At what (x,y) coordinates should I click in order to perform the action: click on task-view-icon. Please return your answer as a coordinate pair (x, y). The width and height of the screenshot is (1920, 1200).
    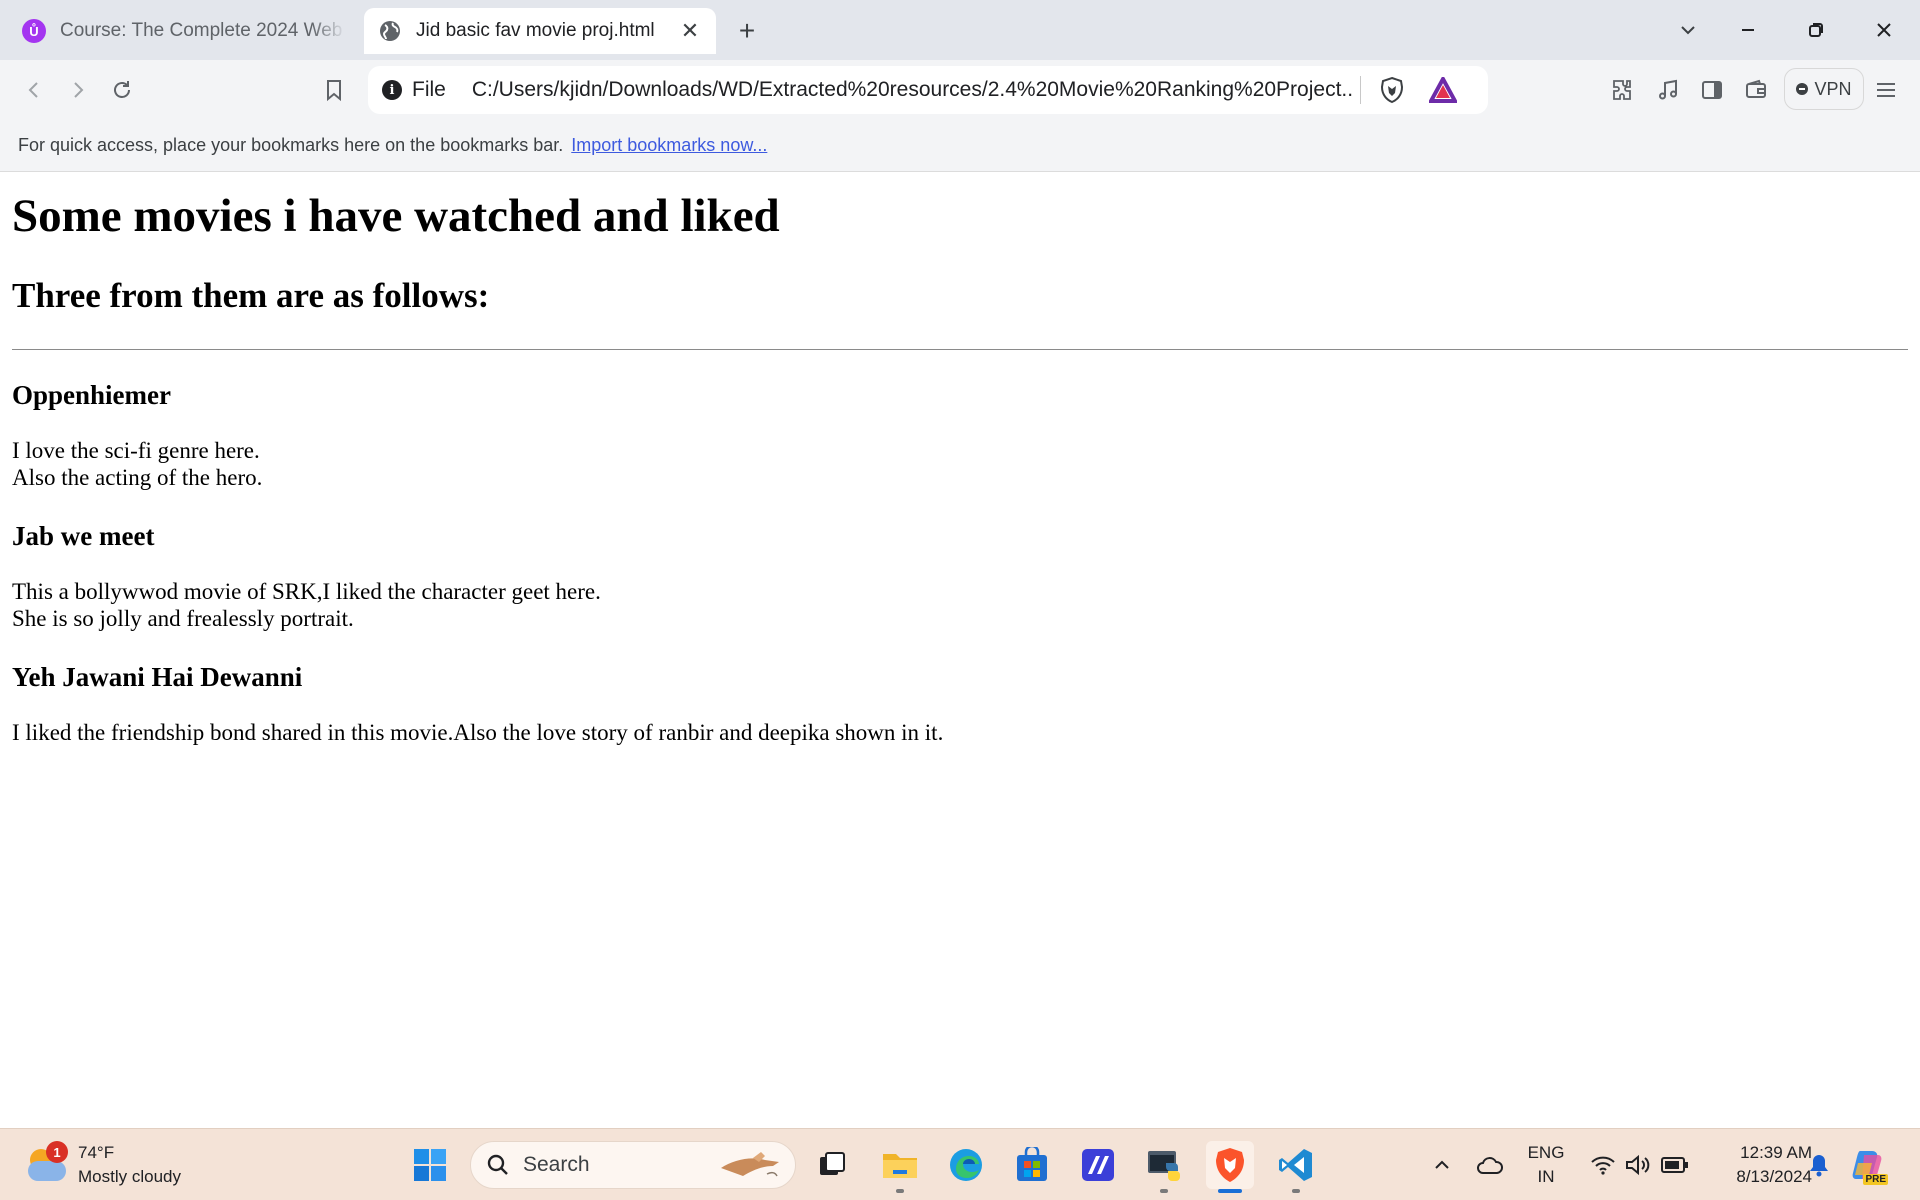
    Looking at the image, I should click on (832, 1165).